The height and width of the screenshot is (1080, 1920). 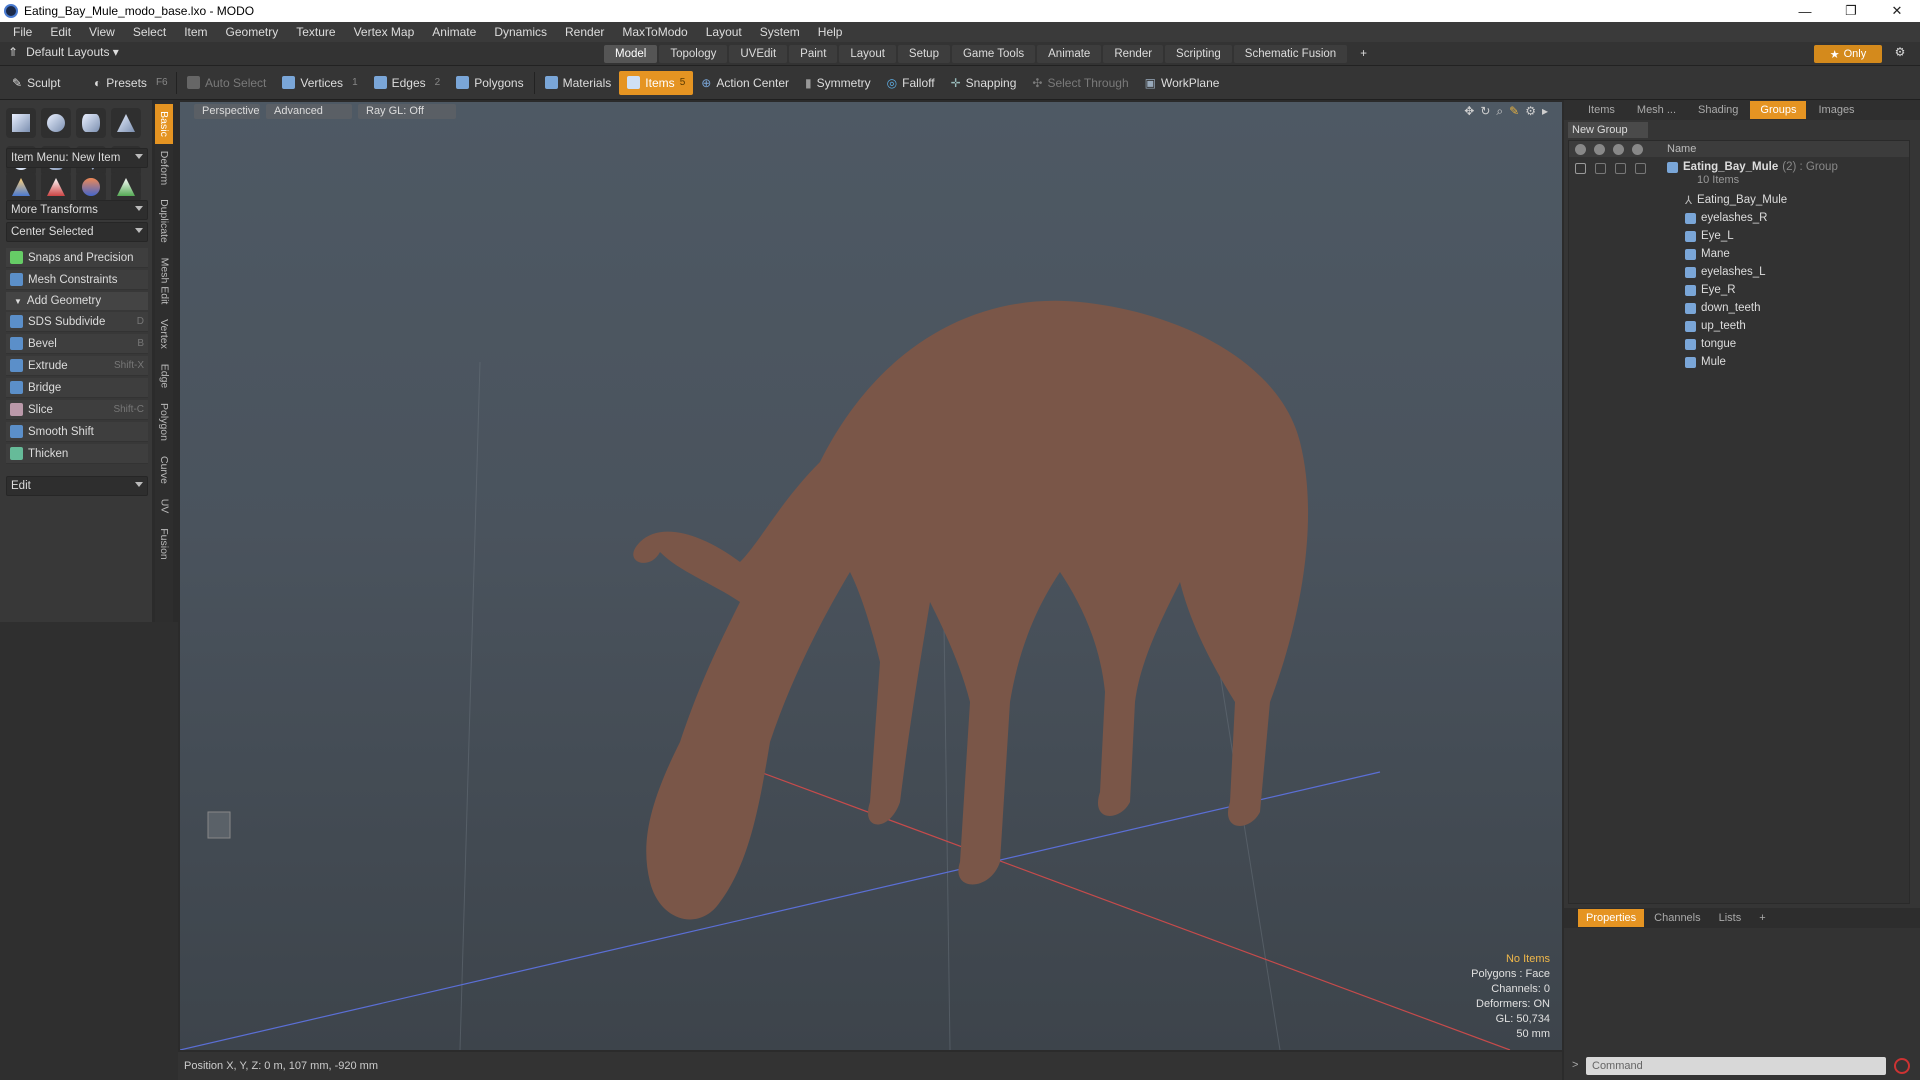 What do you see at coordinates (1469, 111) in the screenshot?
I see `pan-icon: ✥` at bounding box center [1469, 111].